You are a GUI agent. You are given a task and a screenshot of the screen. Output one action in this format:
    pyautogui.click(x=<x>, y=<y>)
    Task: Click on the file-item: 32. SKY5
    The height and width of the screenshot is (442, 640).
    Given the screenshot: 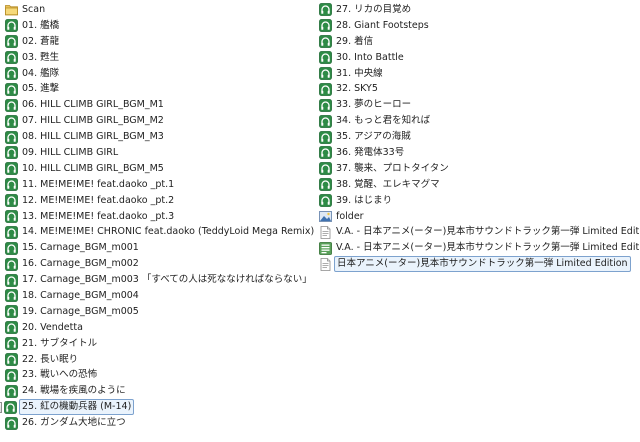 What is the action you would take?
    pyautogui.click(x=479, y=89)
    